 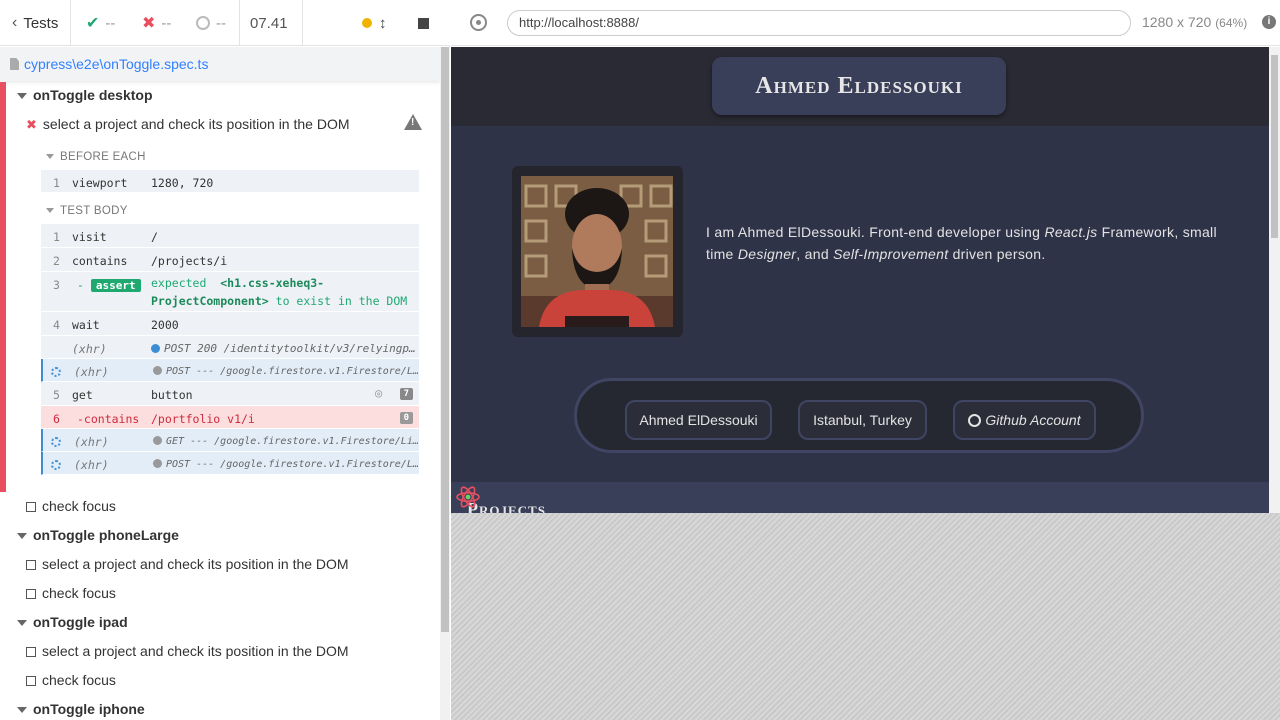 What do you see at coordinates (96, 157) in the screenshot?
I see `before-each-header: BEFORE EACH` at bounding box center [96, 157].